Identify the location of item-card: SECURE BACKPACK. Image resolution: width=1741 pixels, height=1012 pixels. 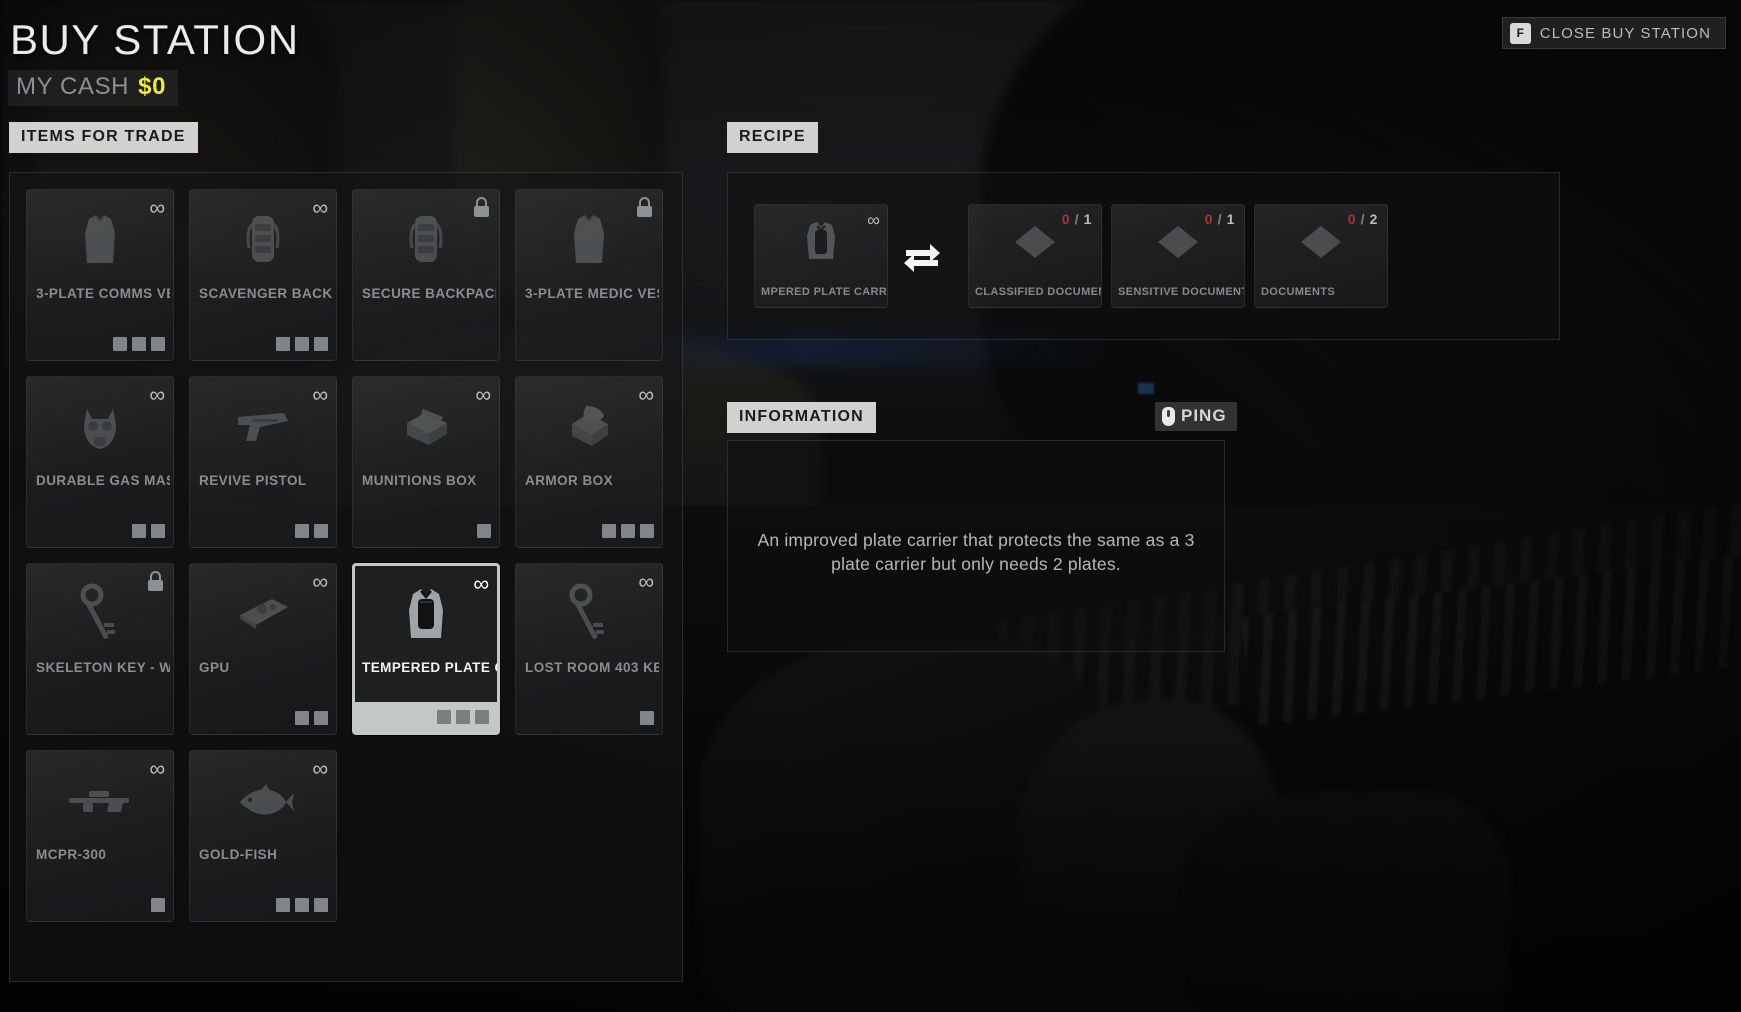
(426, 275).